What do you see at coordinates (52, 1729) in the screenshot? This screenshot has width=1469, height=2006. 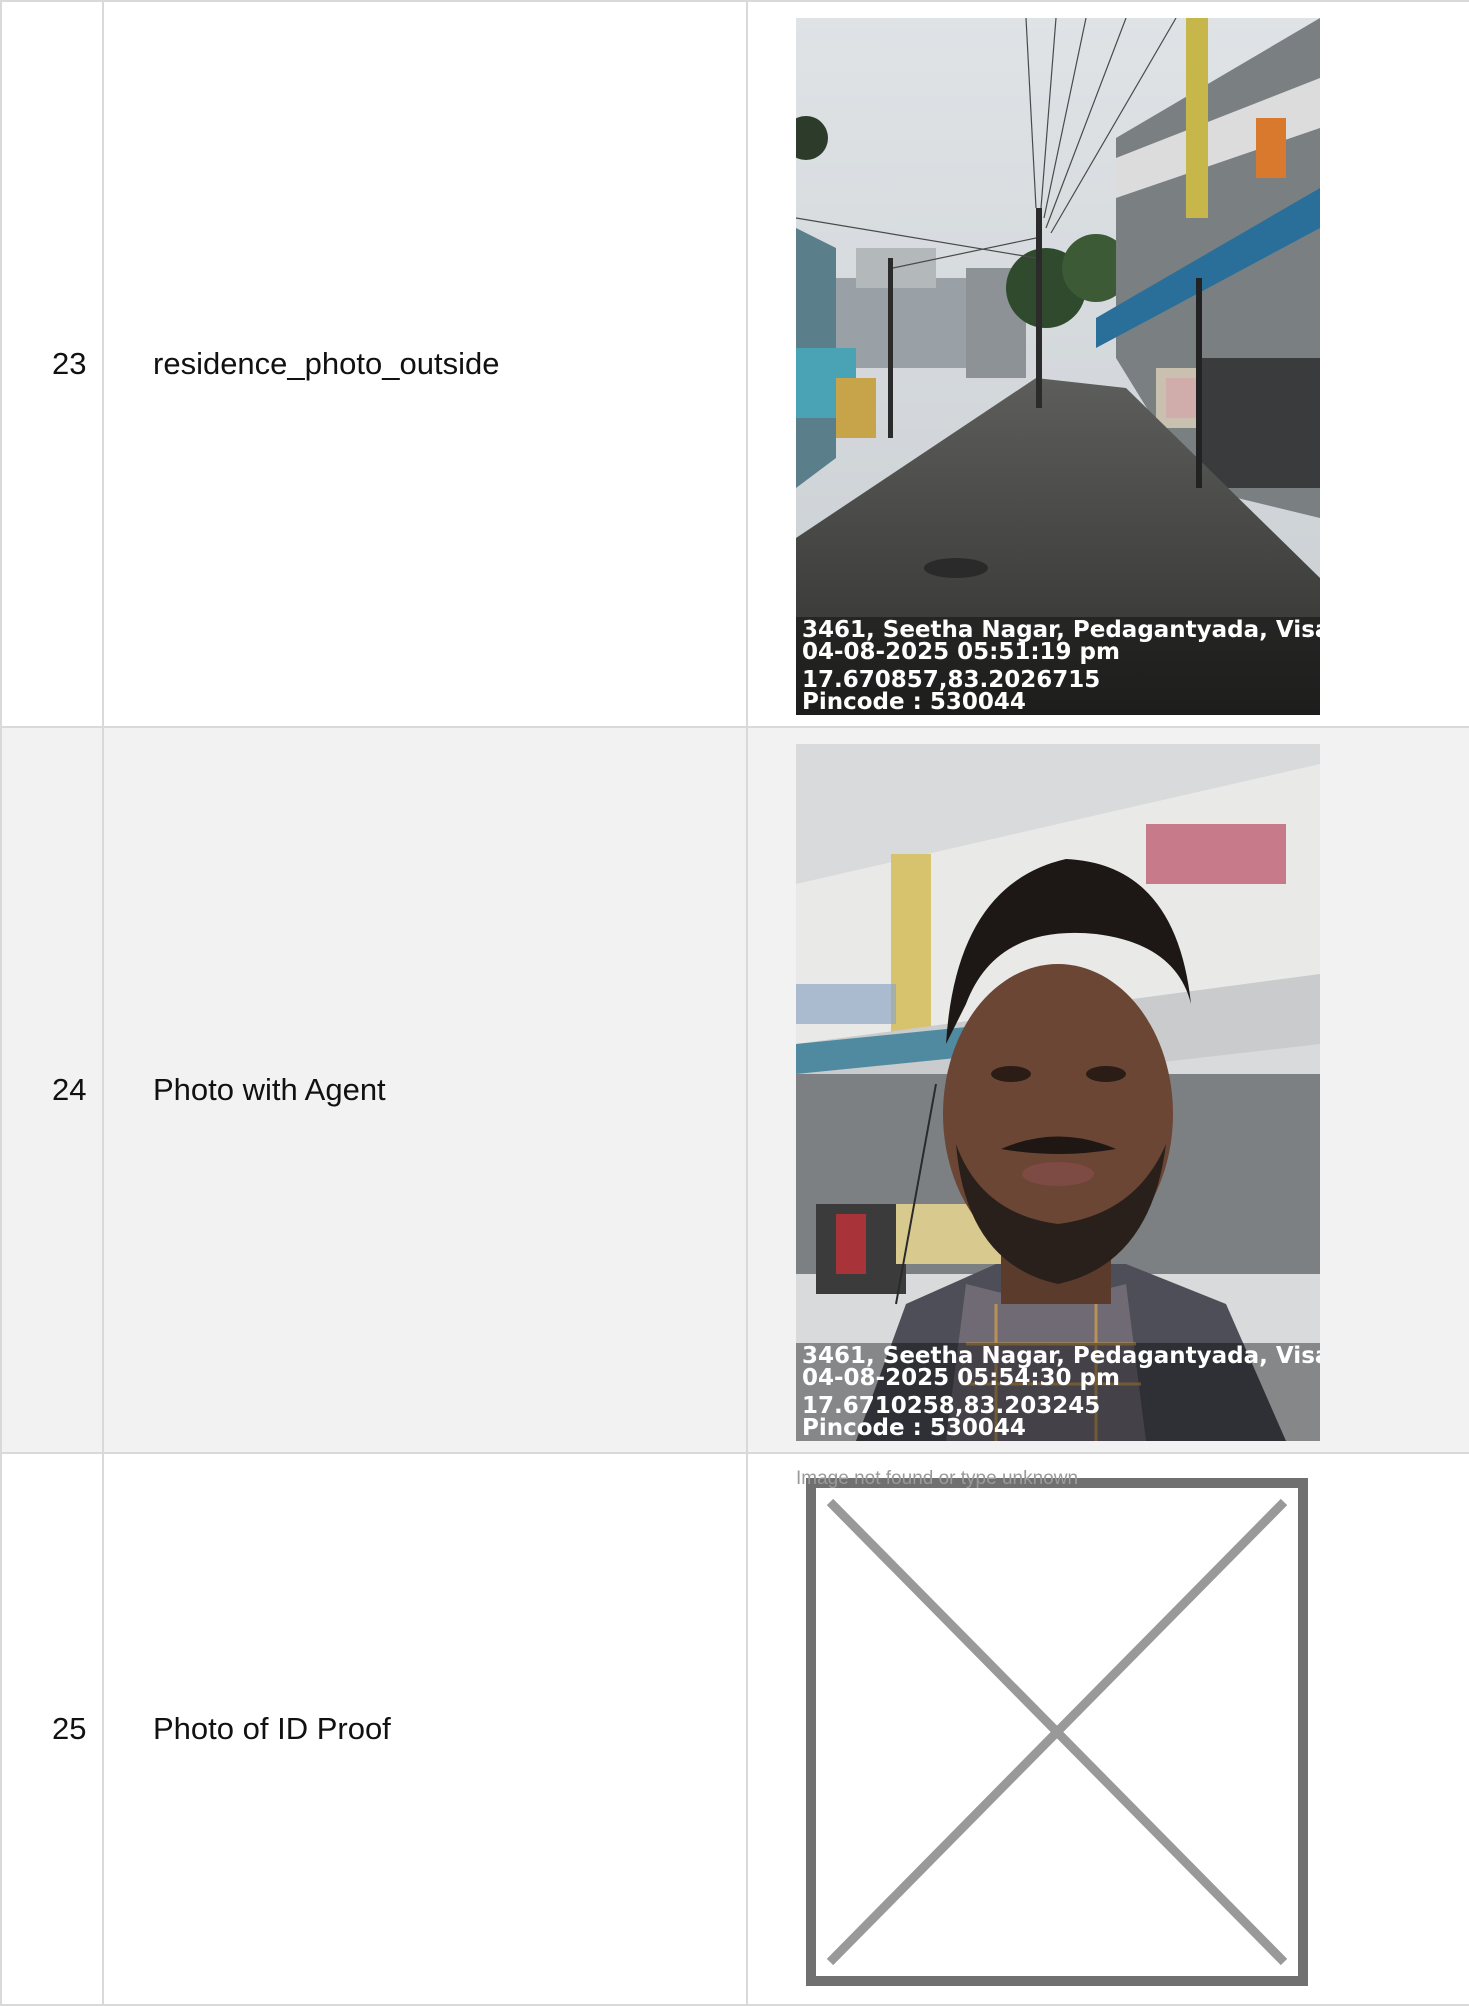 I see `row-number: 25` at bounding box center [52, 1729].